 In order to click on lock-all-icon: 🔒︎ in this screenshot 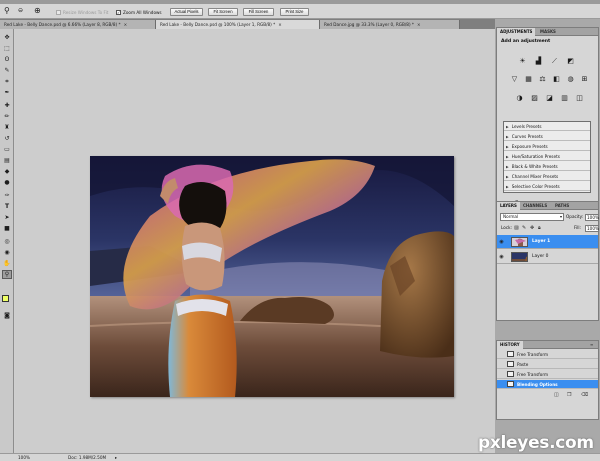, I will do `click(539, 228)`.